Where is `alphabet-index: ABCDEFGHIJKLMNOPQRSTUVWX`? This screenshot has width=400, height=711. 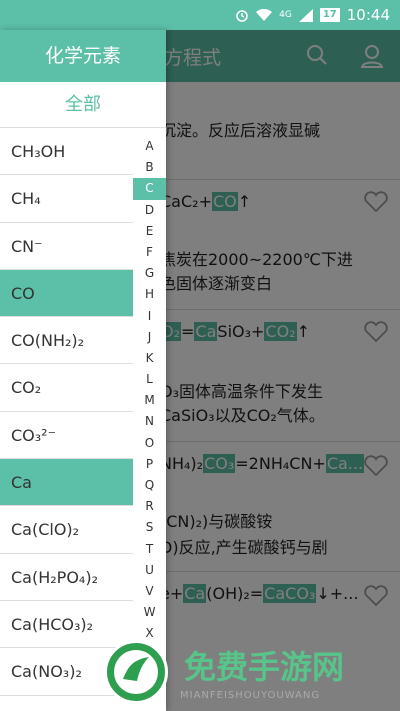
alphabet-index: ABCDEFGHIJKLMNOPQRSTUVWX is located at coordinates (149, 390).